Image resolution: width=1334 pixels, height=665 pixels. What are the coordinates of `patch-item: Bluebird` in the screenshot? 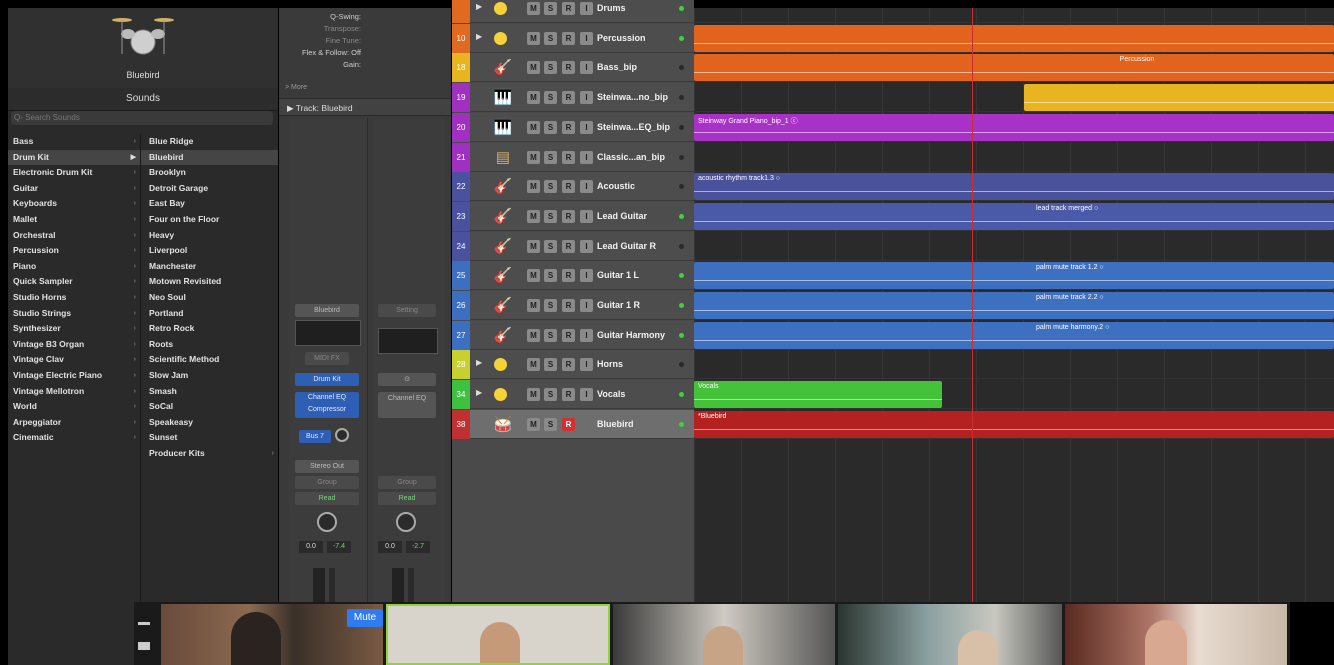 It's located at (209, 157).